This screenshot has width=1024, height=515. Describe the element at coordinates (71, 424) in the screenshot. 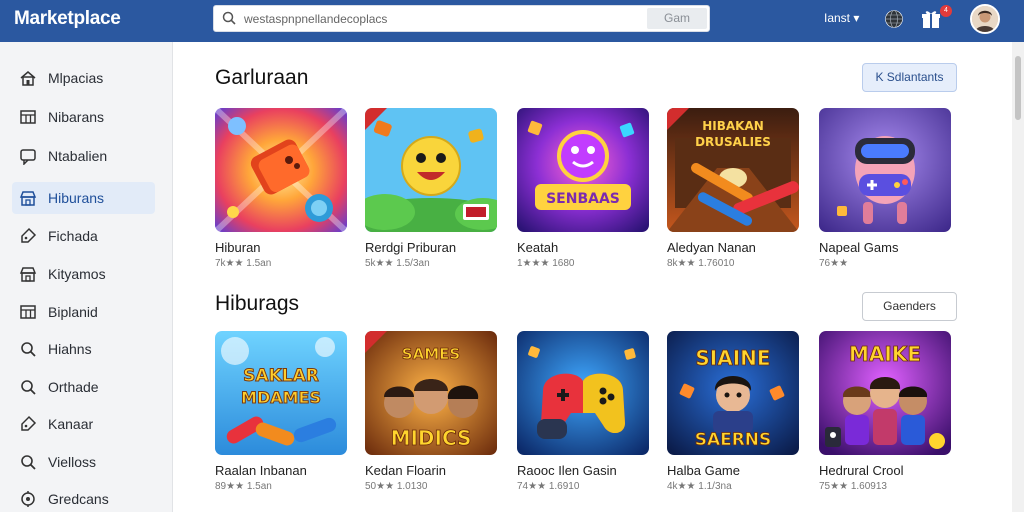

I see `sidebar-item-label: Kanaar` at that location.